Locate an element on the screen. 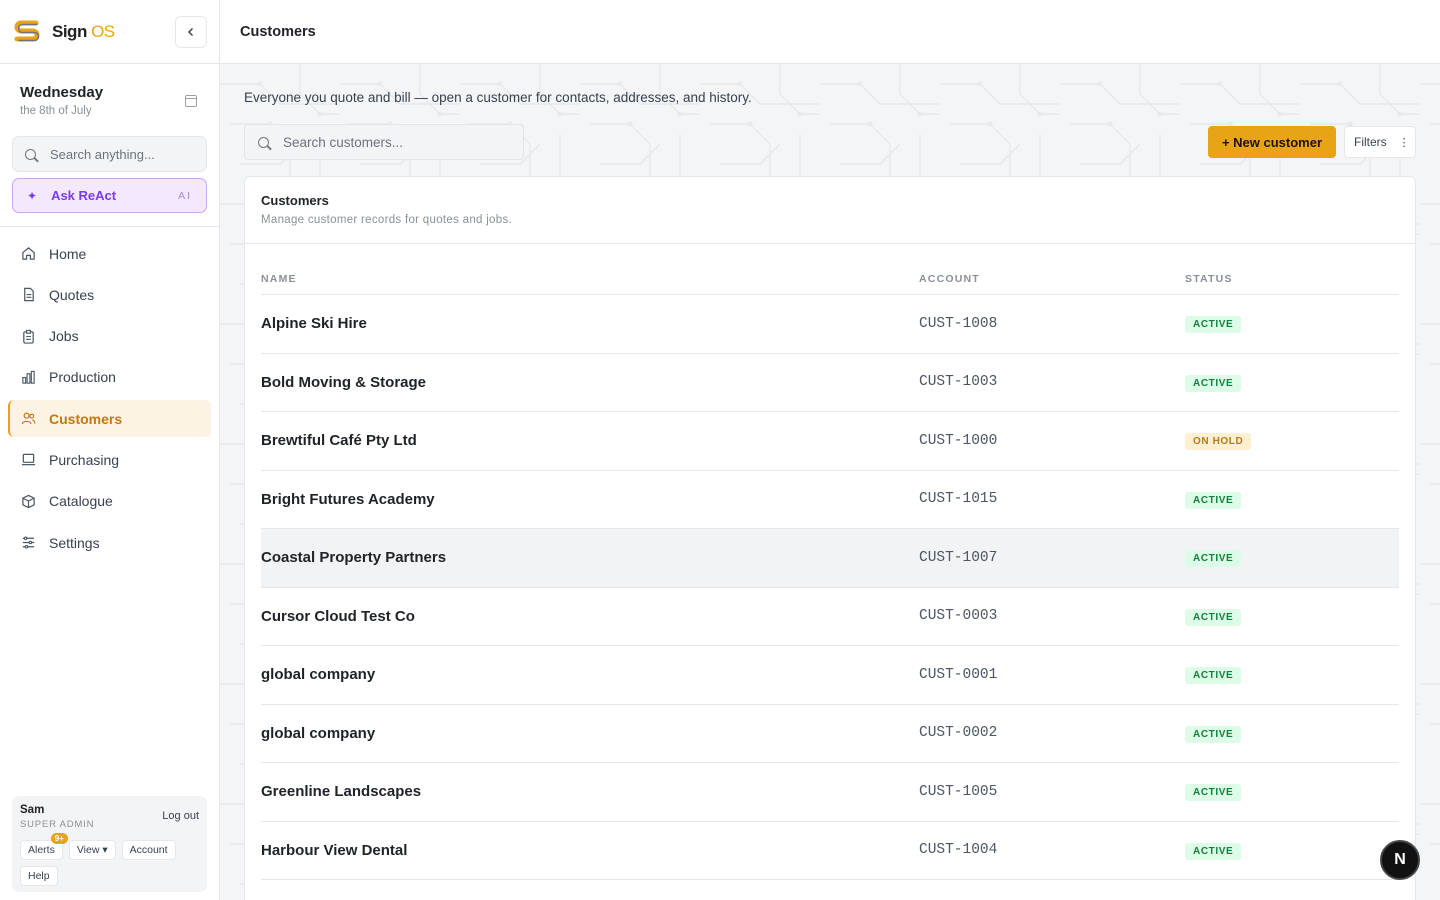 Image resolution: width=1440 pixels, height=900 pixels. table-row: global company CUST-0001 ACTIVE is located at coordinates (830, 675).